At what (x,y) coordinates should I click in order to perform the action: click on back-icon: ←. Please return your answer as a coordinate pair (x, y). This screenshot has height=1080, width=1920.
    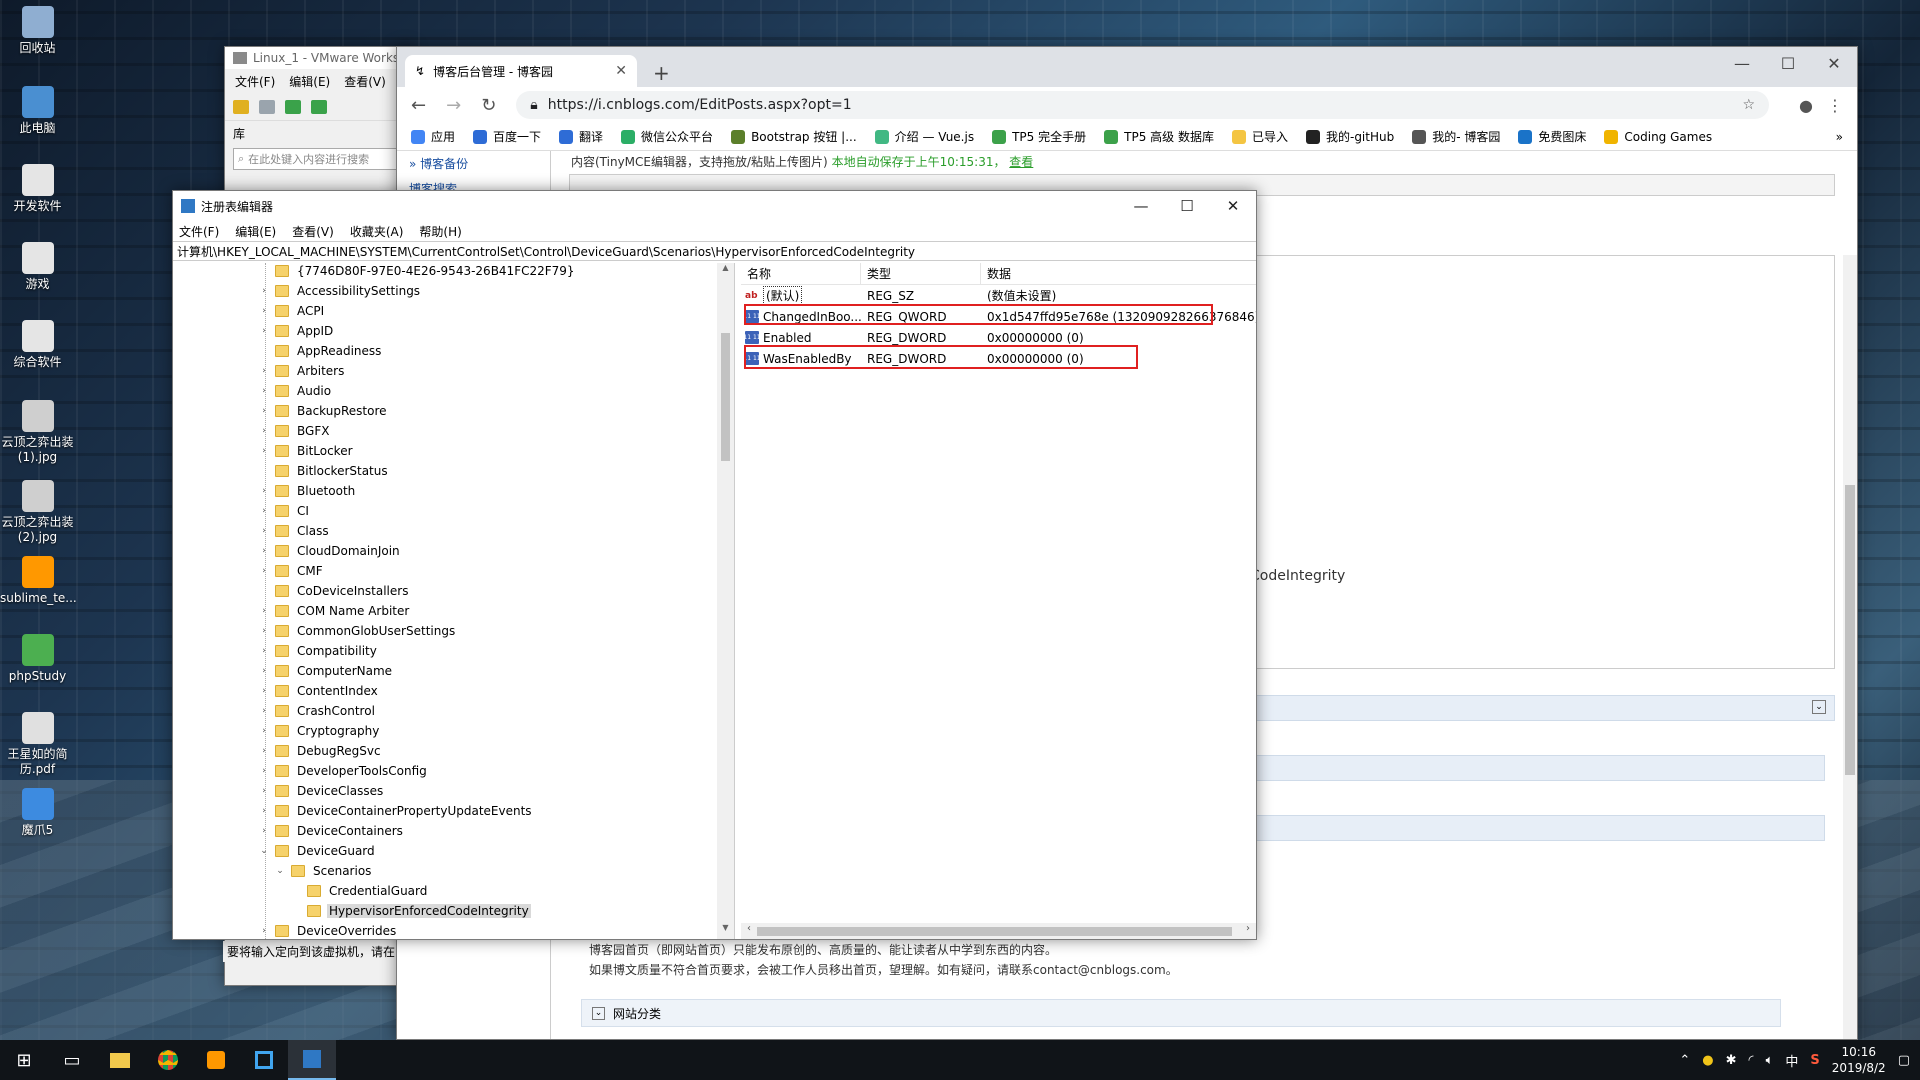
    Looking at the image, I should click on (418, 105).